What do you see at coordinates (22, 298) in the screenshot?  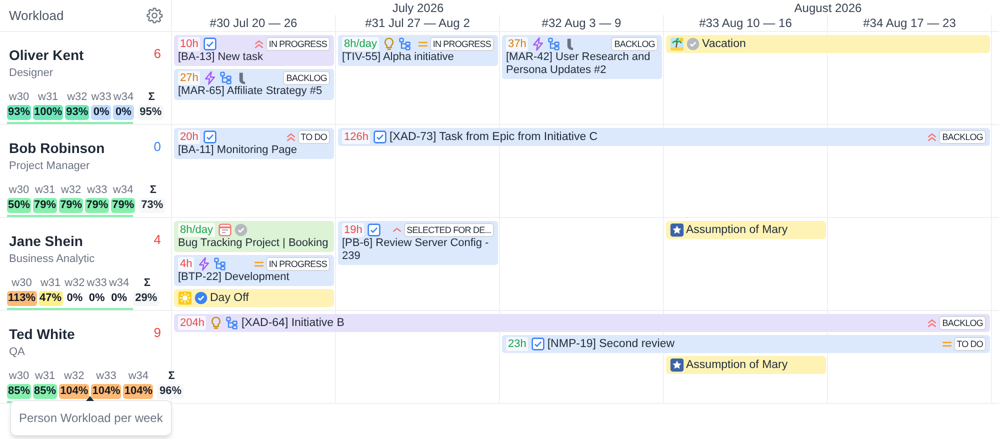 I see `workload-badge: 113%` at bounding box center [22, 298].